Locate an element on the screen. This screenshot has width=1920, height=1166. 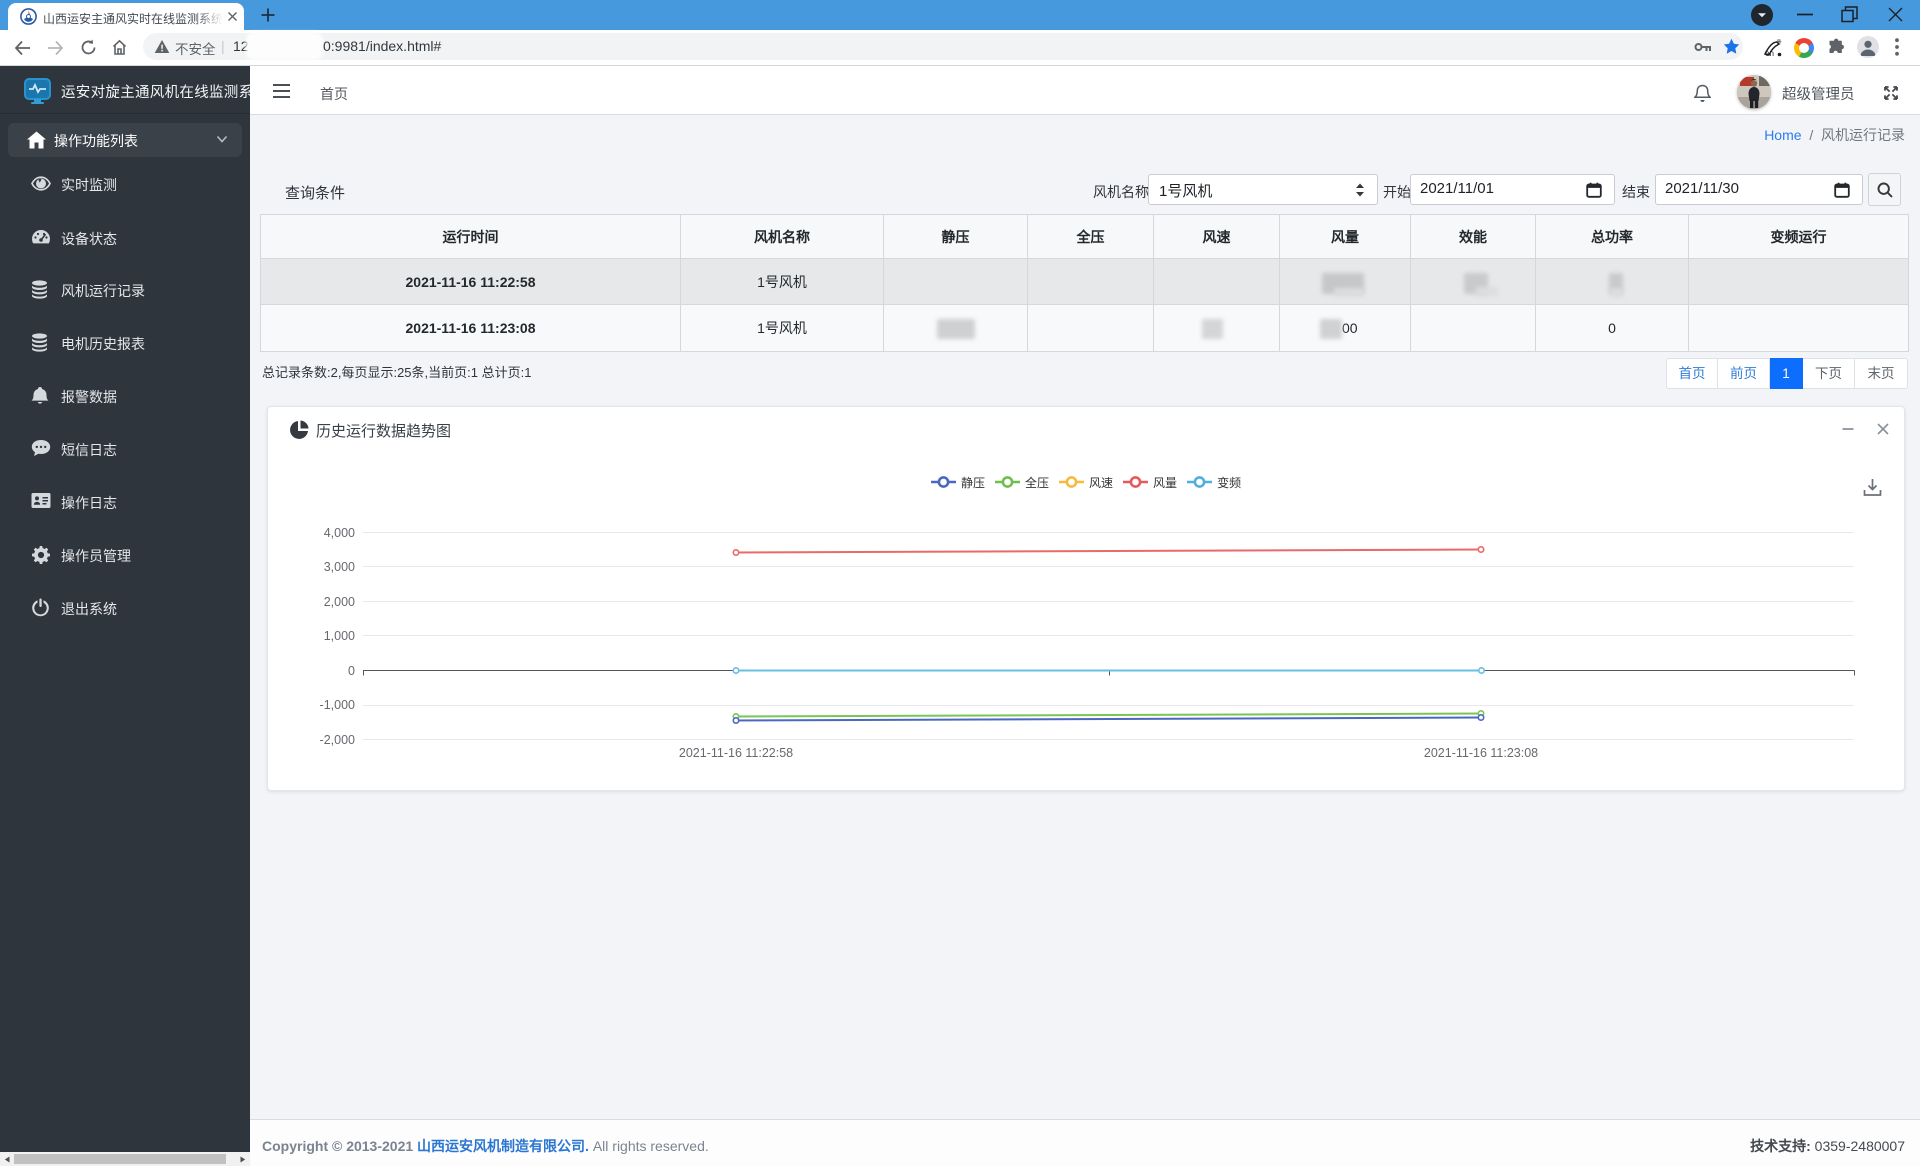
svg-text: 4,000 is located at coordinates (339, 533).